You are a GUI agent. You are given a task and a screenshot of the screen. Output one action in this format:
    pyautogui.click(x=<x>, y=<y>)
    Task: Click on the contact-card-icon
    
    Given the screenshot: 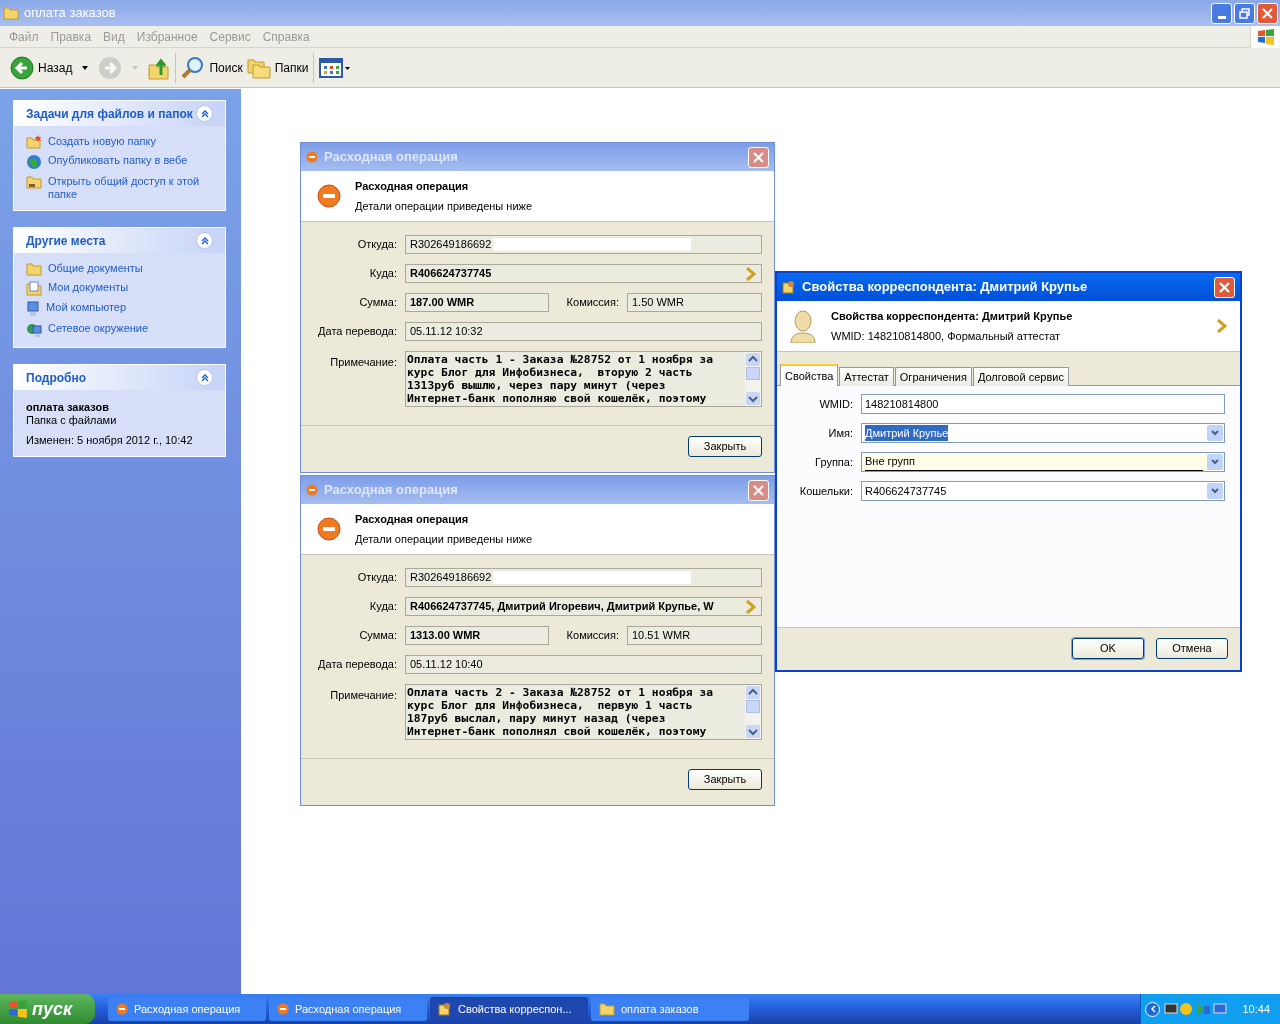 What is the action you would take?
    pyautogui.click(x=445, y=1009)
    